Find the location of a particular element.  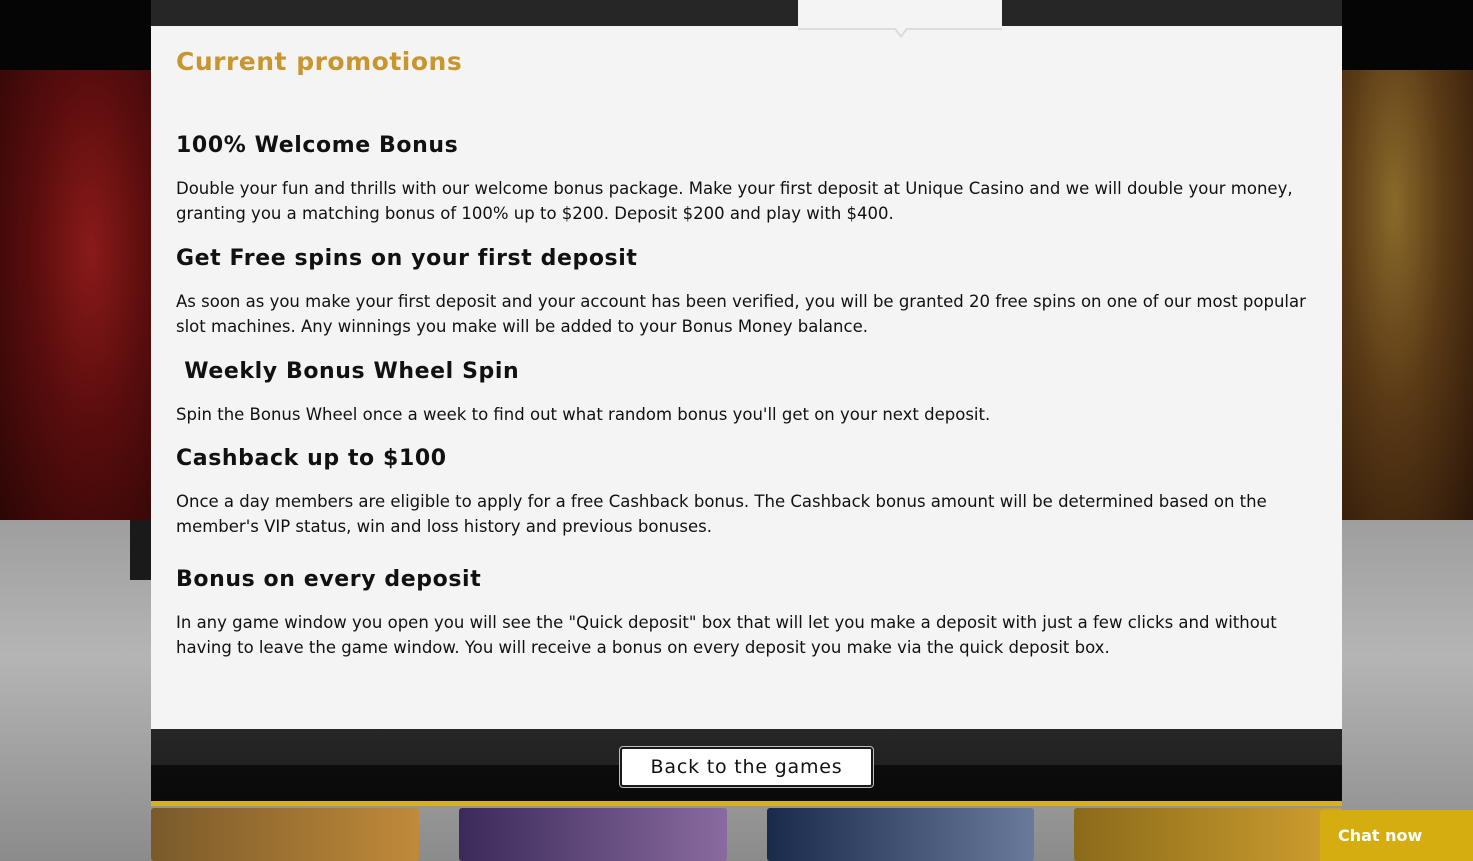

promo-heading: Bonus on every deposit is located at coordinates (329, 579).